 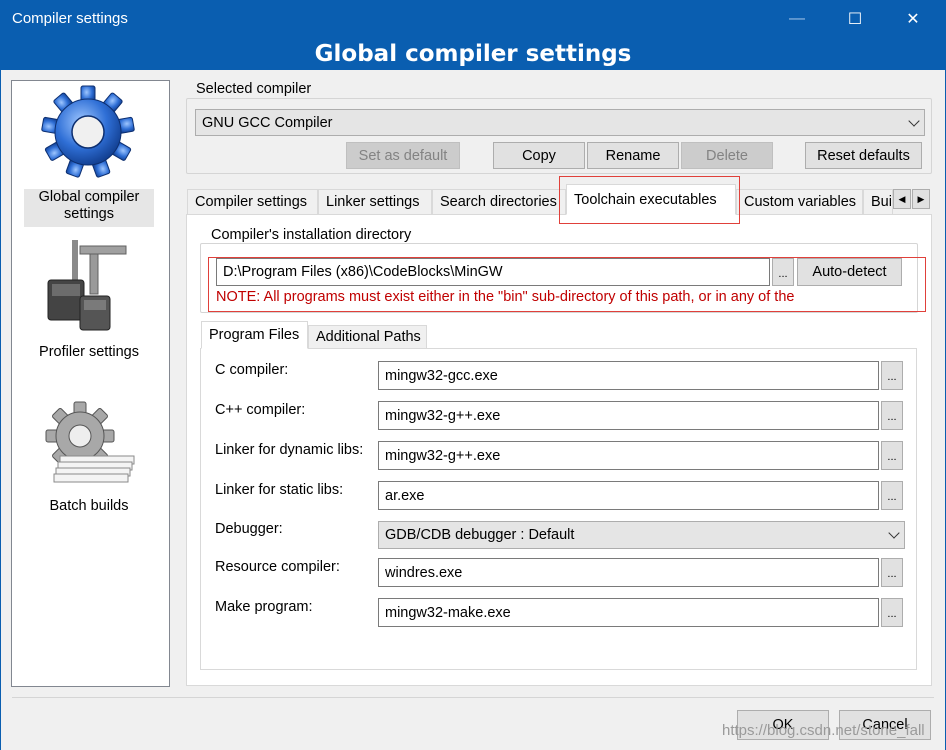 I want to click on category-label: Profiler settings, so click(x=89, y=352).